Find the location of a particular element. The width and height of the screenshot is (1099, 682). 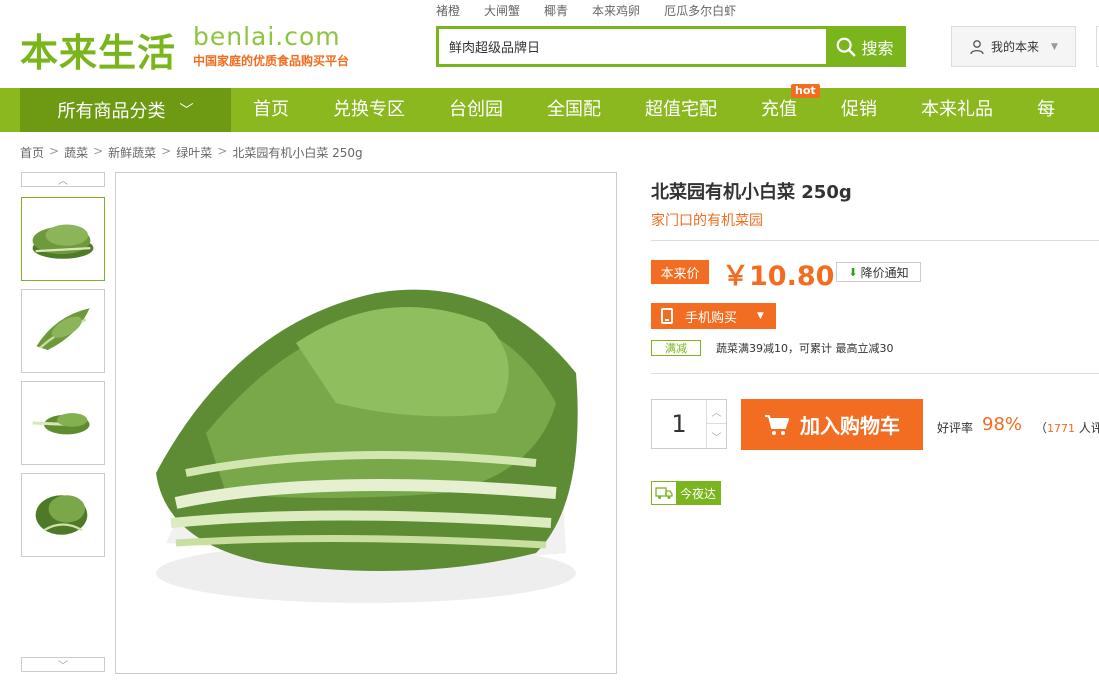

add-to-cart-label: 加入购物车 is located at coordinates (850, 426).